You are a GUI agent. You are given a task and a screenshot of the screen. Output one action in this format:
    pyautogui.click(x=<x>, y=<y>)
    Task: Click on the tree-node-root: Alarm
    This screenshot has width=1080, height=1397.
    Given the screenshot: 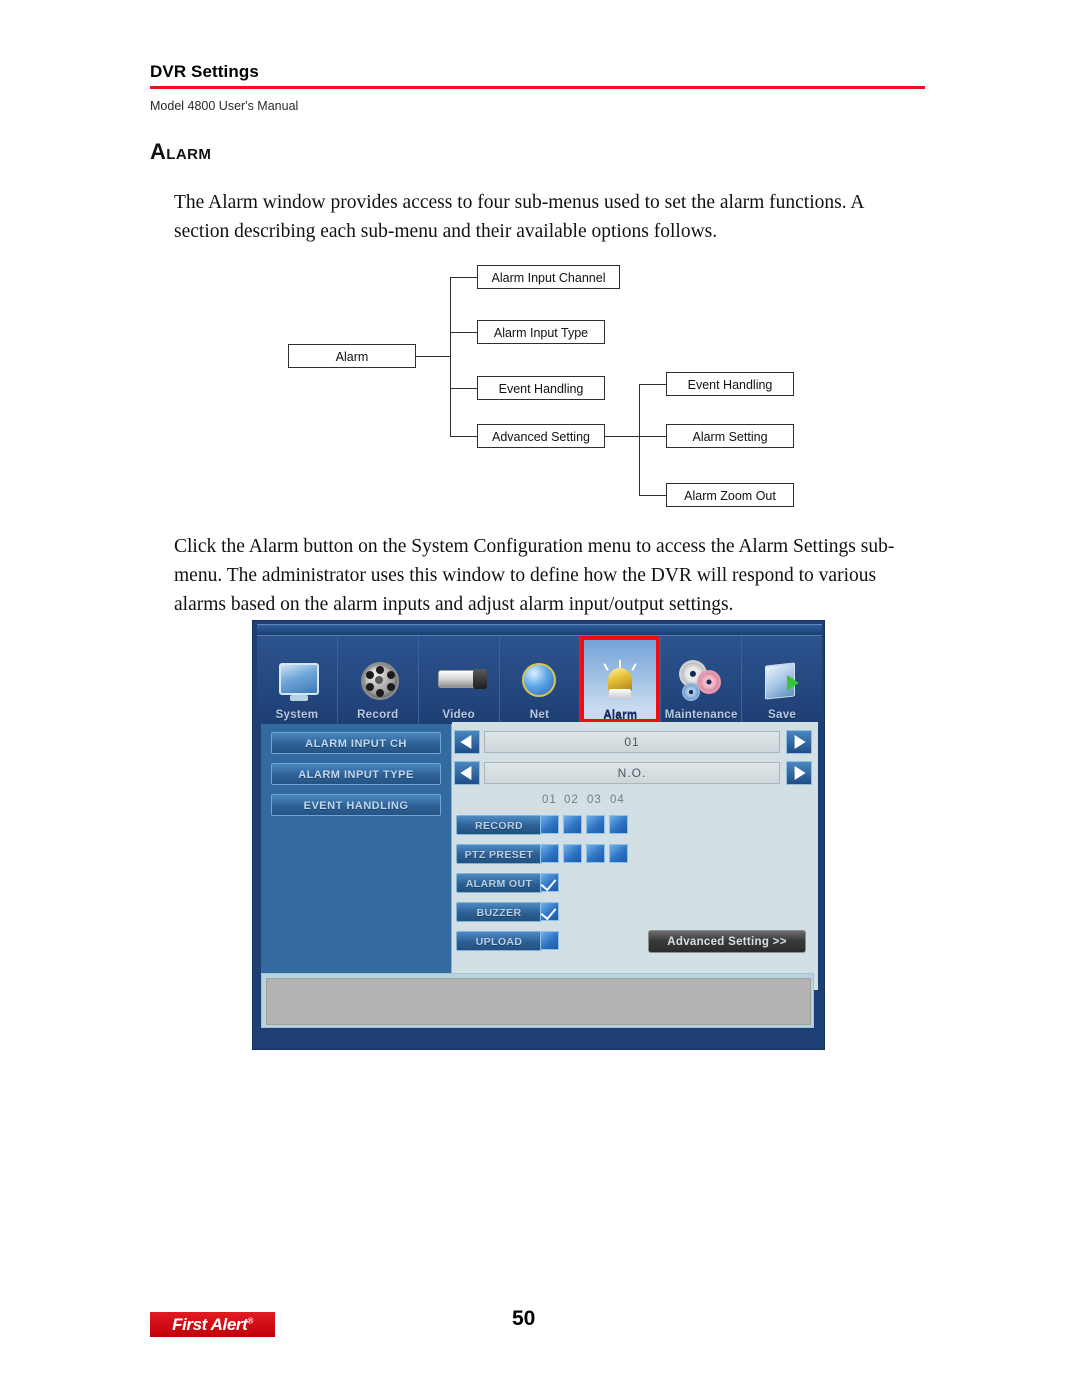 What is the action you would take?
    pyautogui.click(x=352, y=356)
    